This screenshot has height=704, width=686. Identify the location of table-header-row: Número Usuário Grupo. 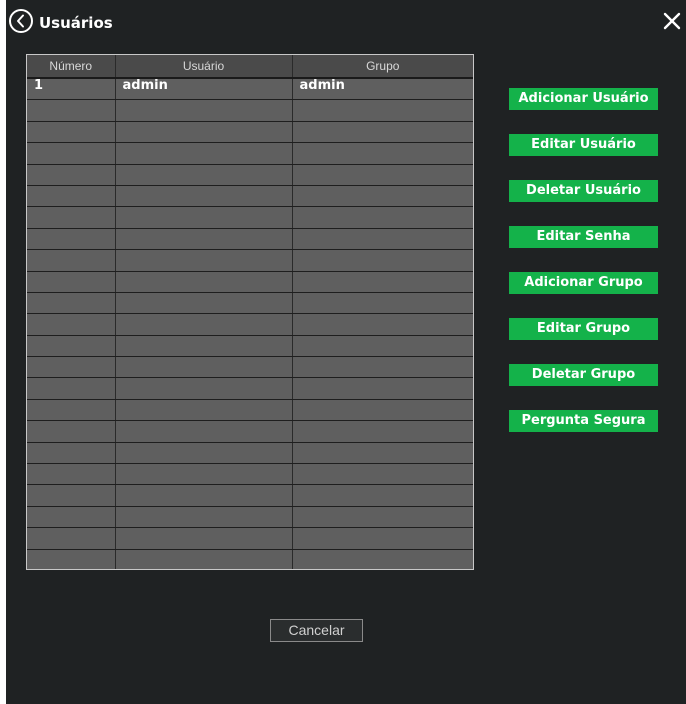
(250, 67).